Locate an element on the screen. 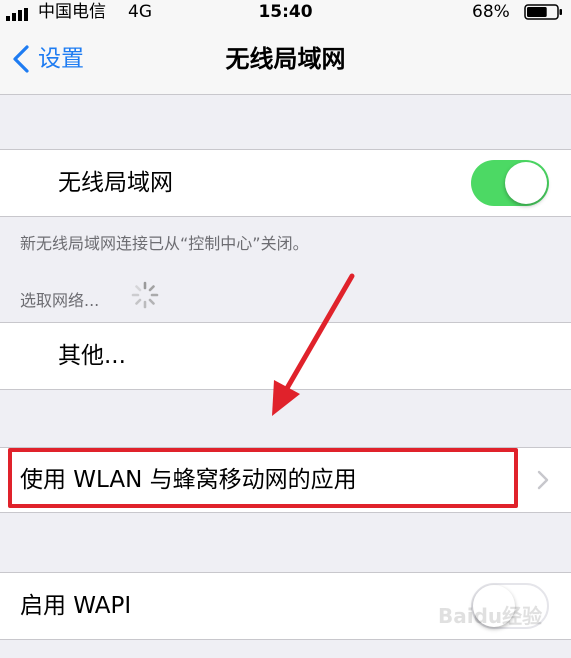  page-title: 无线局域网 is located at coordinates (285, 59).